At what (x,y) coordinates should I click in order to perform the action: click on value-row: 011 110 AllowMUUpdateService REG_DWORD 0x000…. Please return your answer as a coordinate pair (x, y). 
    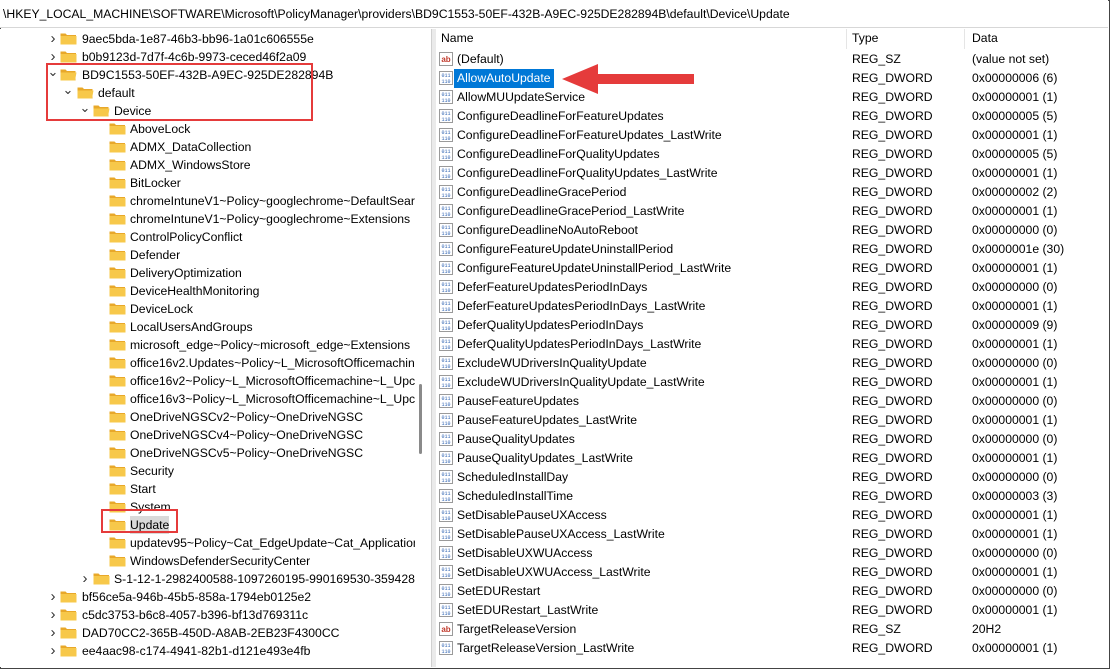
    Looking at the image, I should click on (772, 97).